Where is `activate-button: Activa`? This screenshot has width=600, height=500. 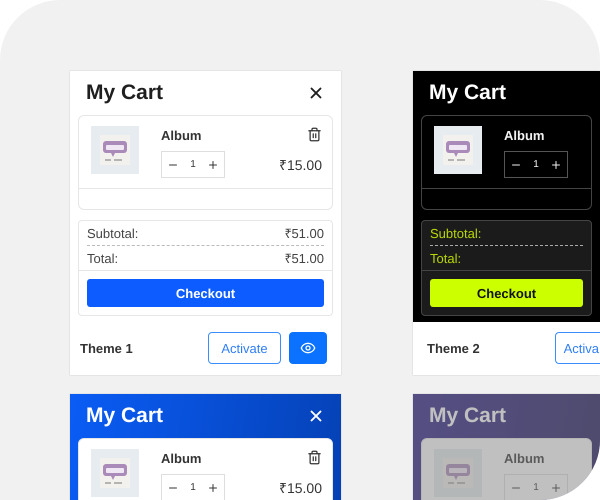 activate-button: Activa is located at coordinates (577, 348).